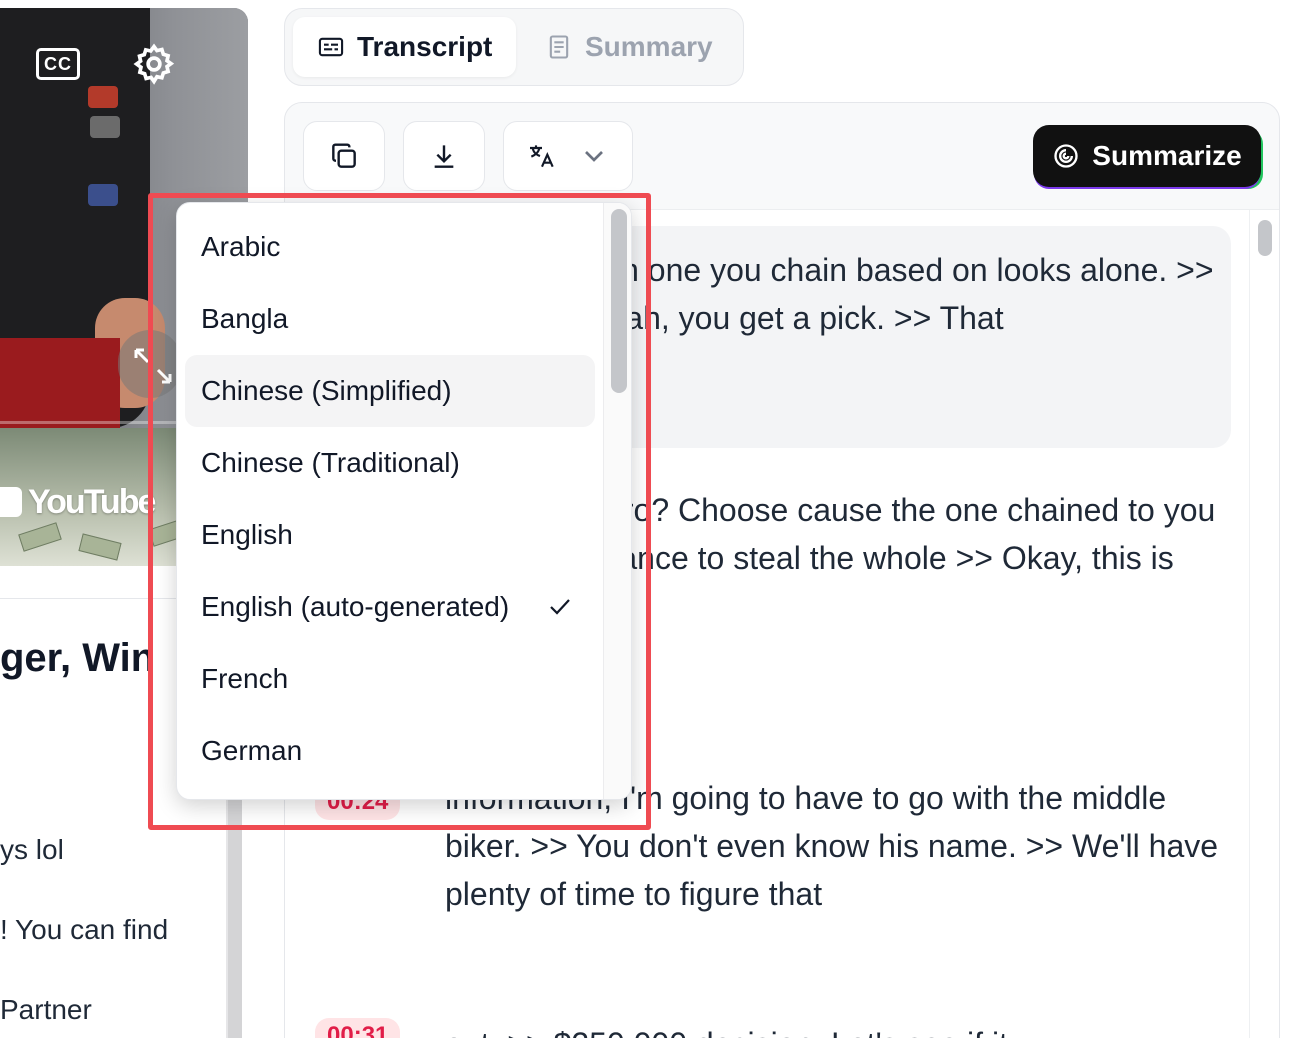  I want to click on tab-label: Transcript, so click(425, 46).